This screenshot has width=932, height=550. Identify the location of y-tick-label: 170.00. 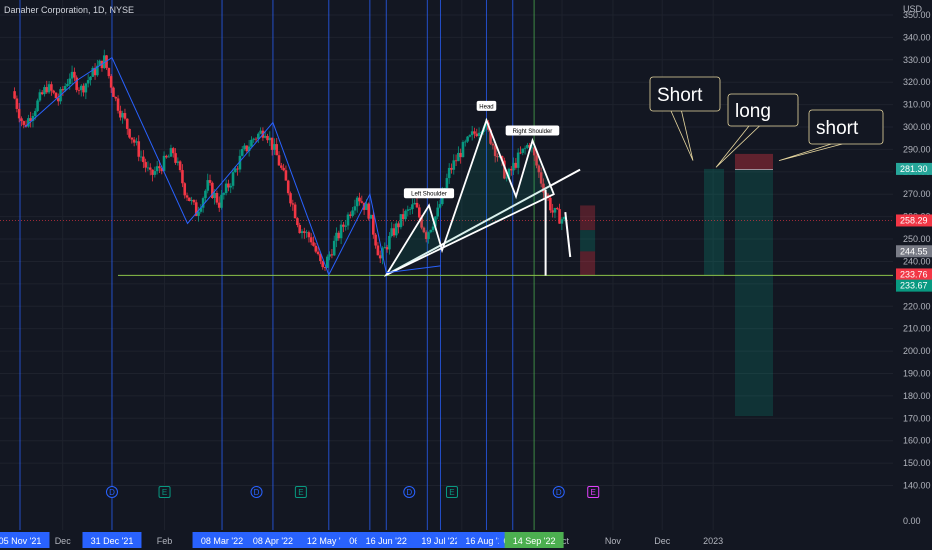
(917, 418).